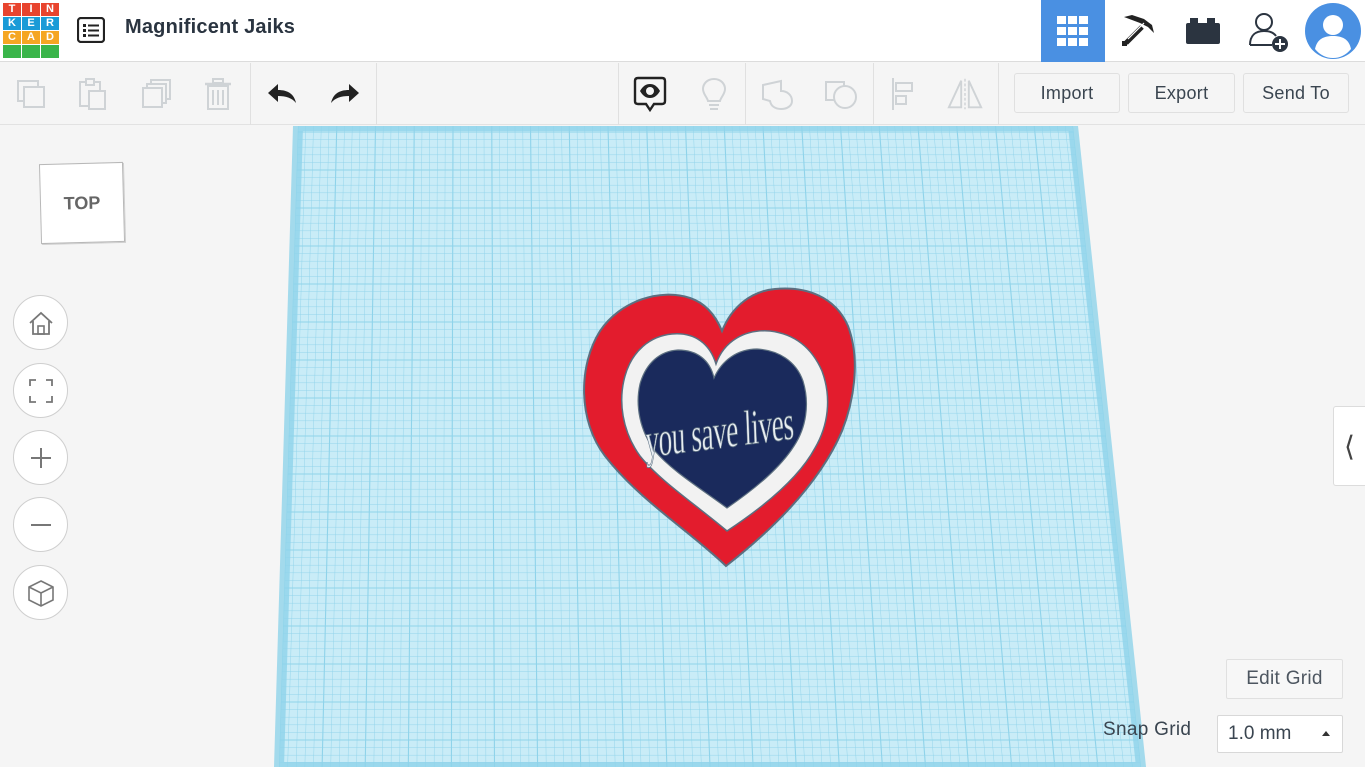 The image size is (1365, 767). Describe the element at coordinates (12, 37) in the screenshot. I see `logo-tile: C` at that location.